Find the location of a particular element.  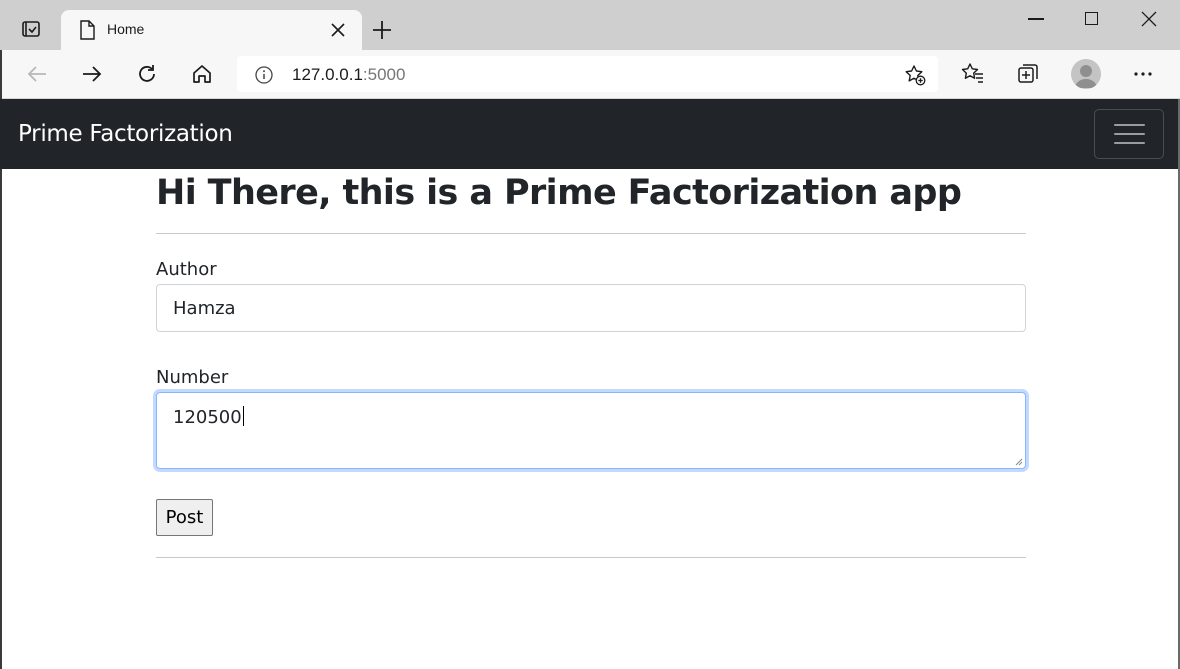

number-text: 120500 is located at coordinates (207, 417).